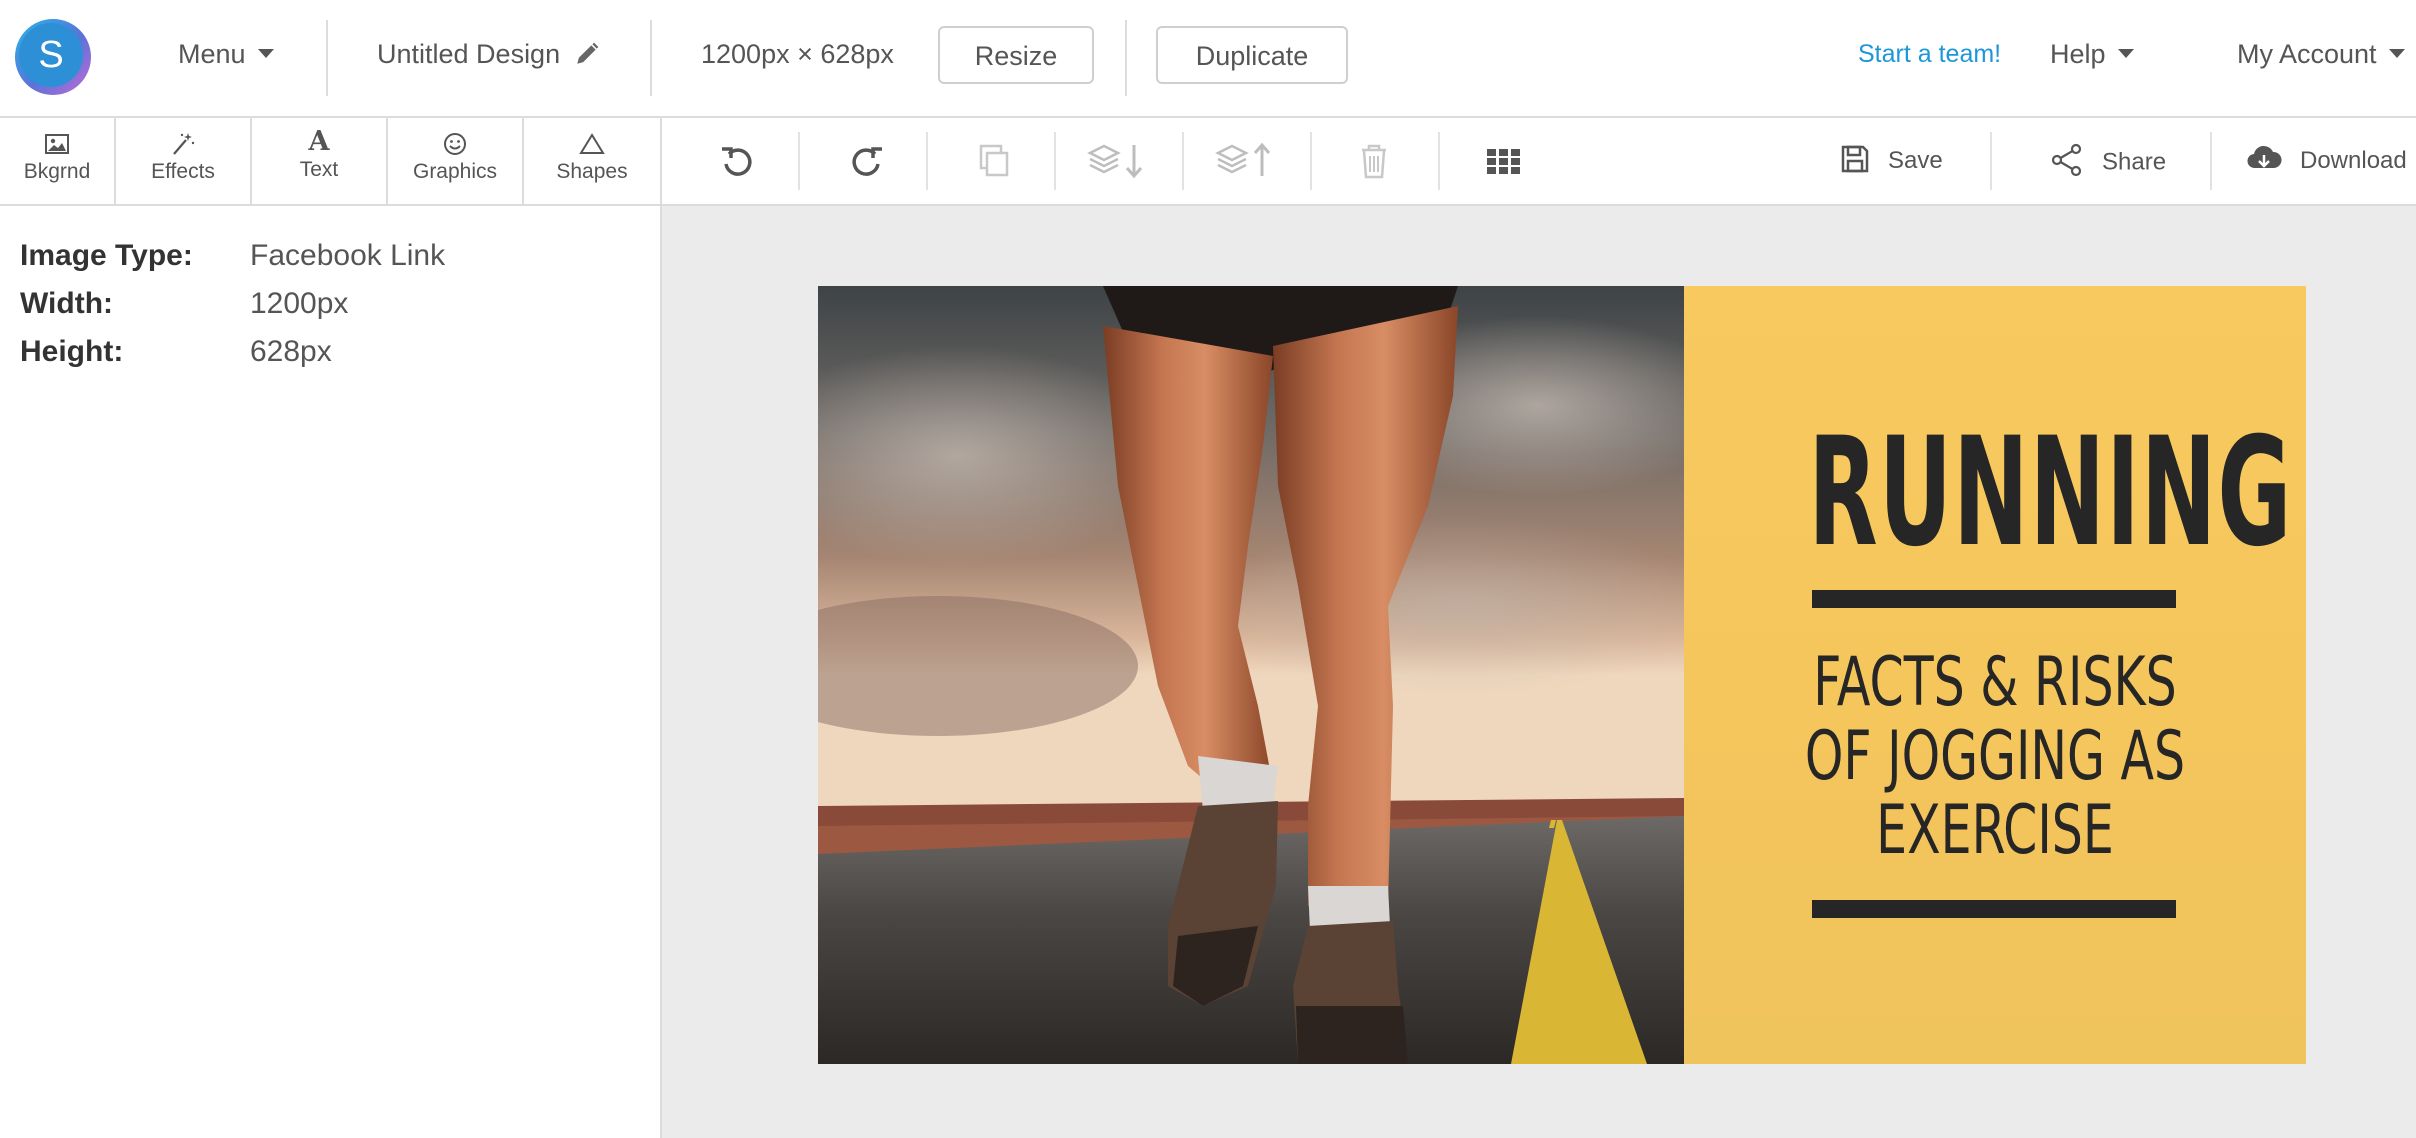 The image size is (2416, 1138). I want to click on share-label: Share, so click(2134, 162).